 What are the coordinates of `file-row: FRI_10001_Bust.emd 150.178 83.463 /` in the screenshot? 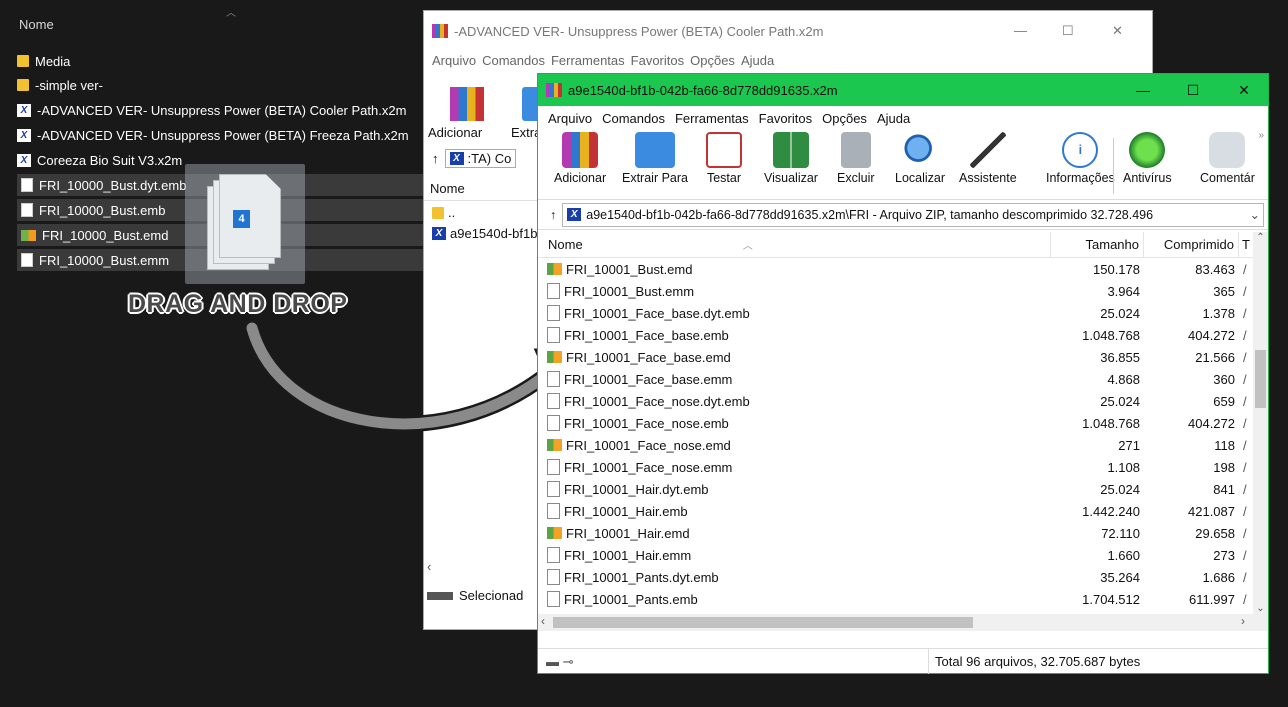 It's located at (896, 269).